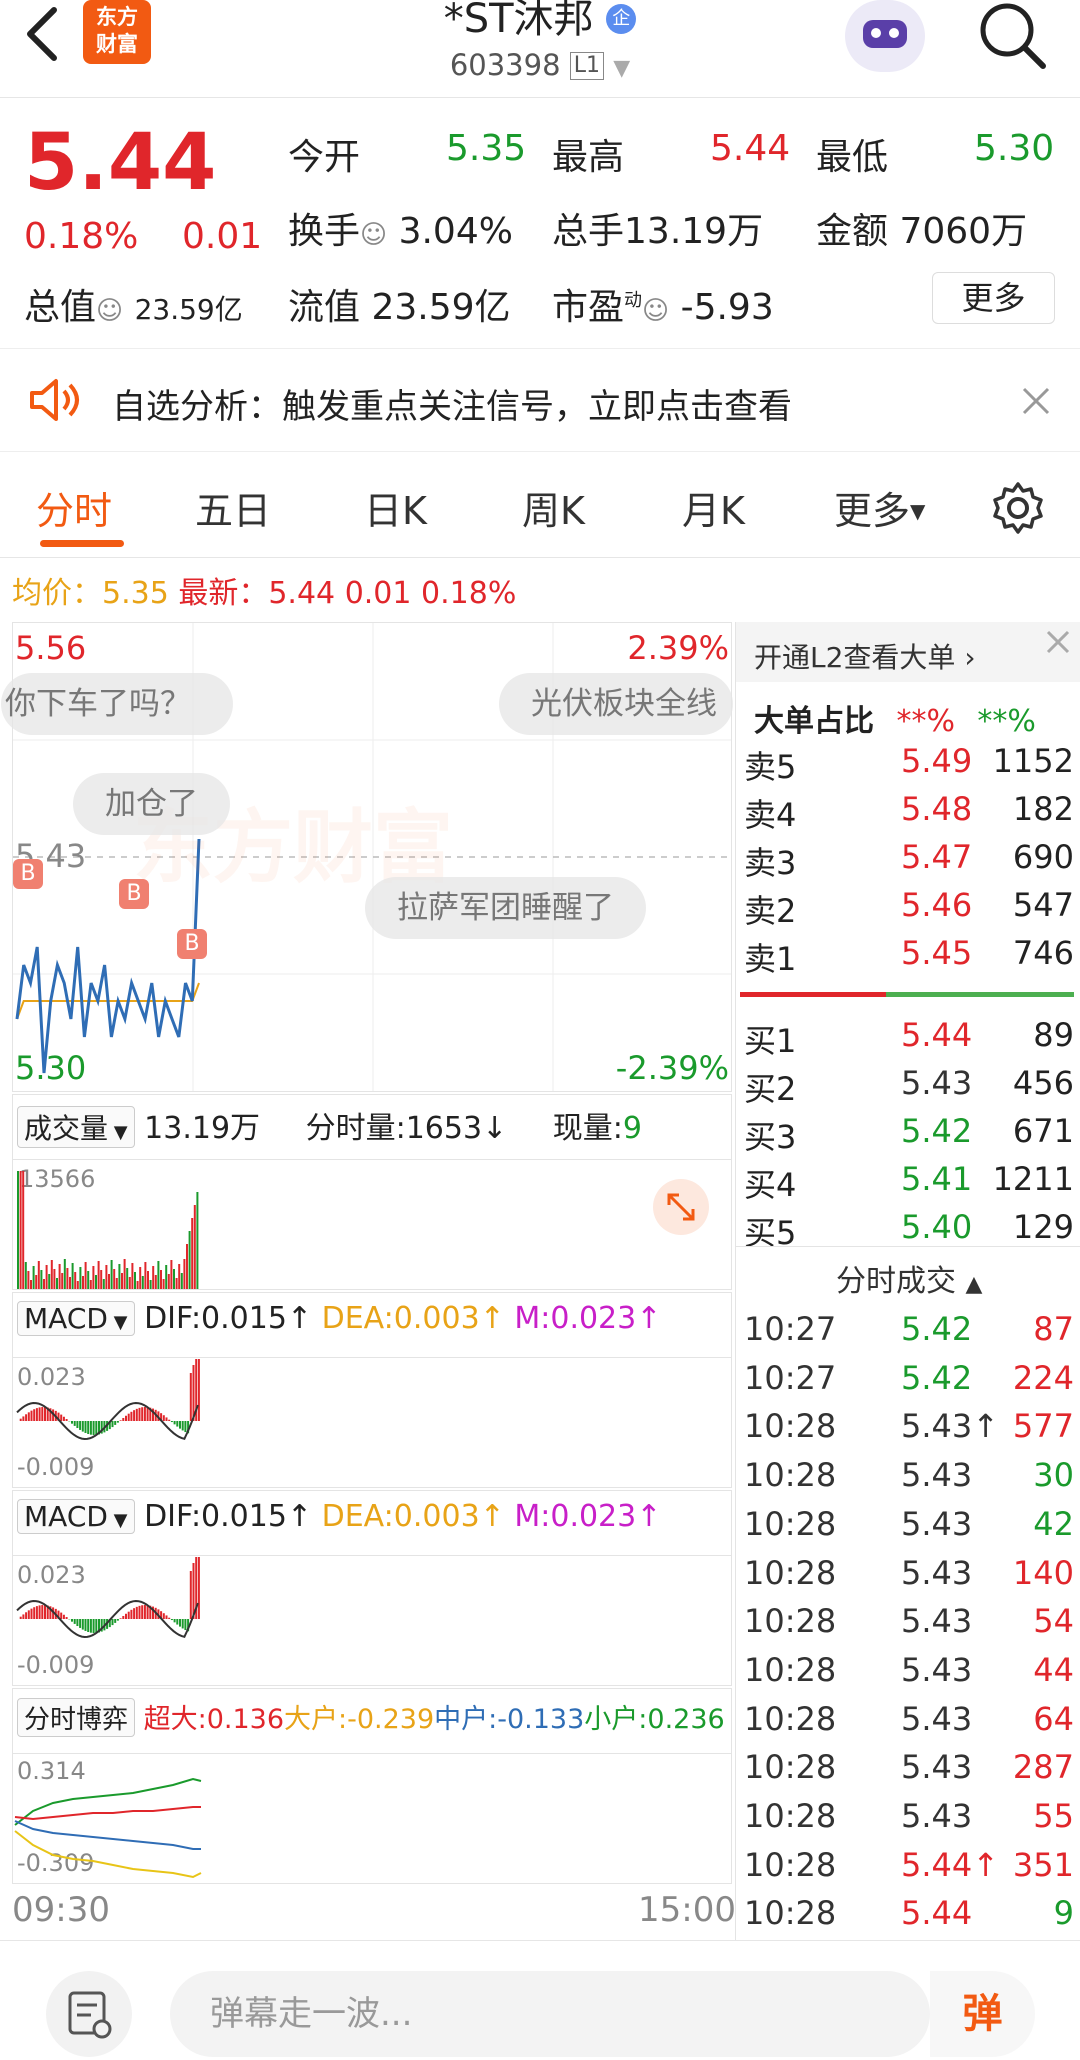 Image resolution: width=1080 pixels, height=2060 pixels. Describe the element at coordinates (982, 2014) in the screenshot. I see `danmaku-toggle-button: 弹` at that location.